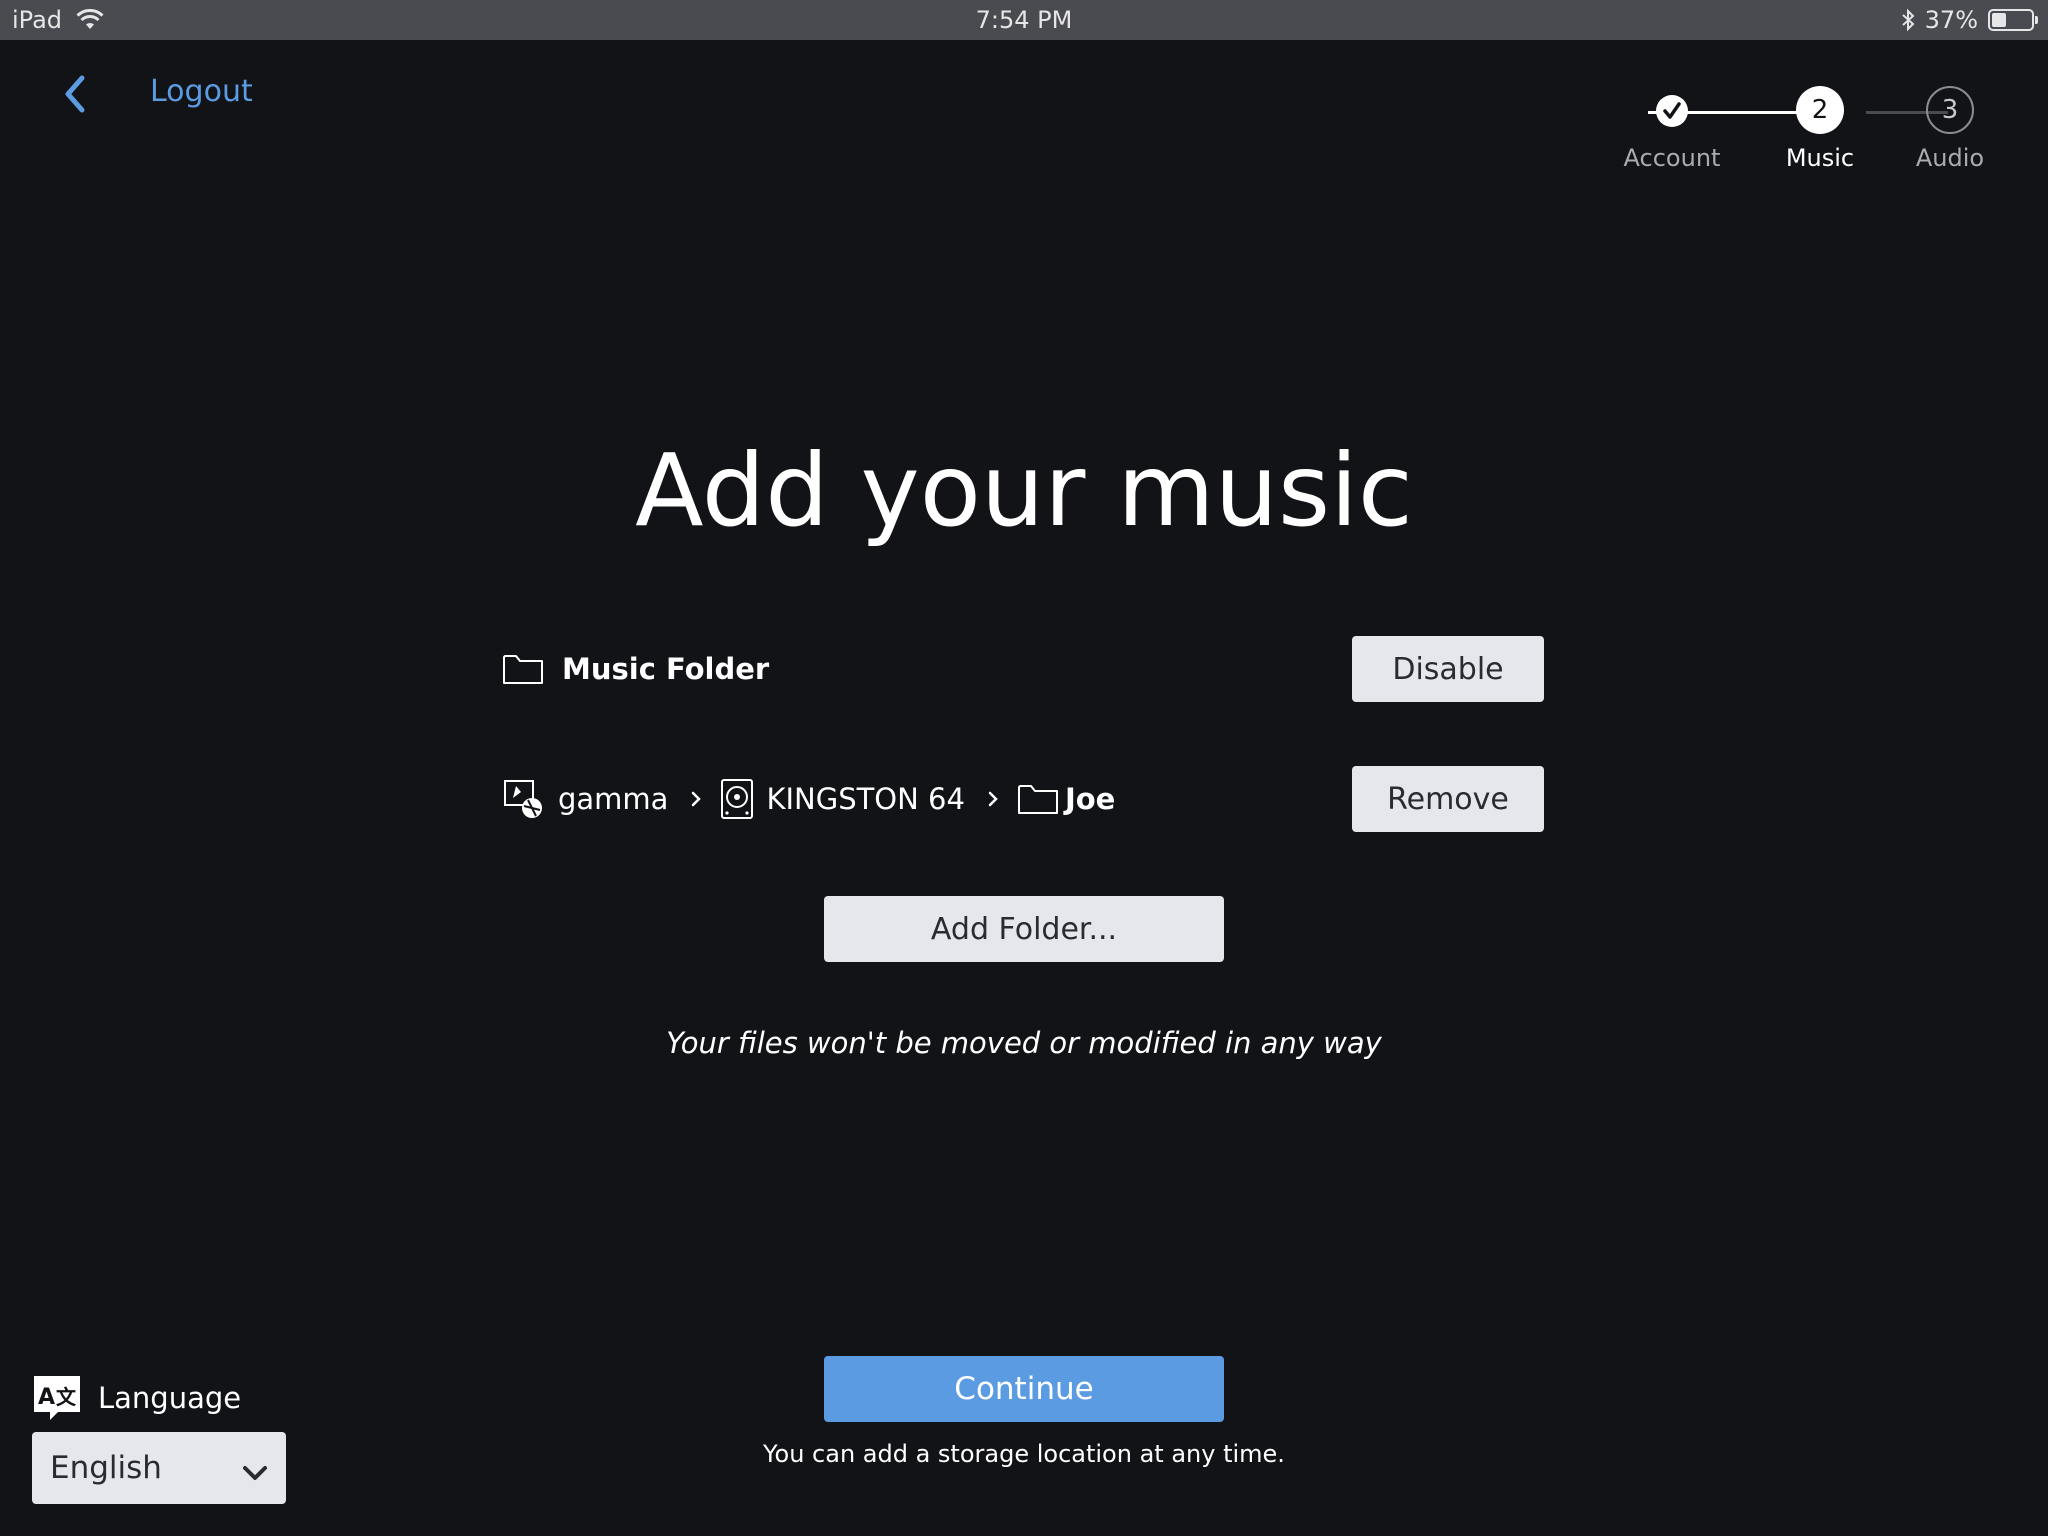 This screenshot has width=2048, height=1536. I want to click on status-bar-time: 7:54 PM, so click(1024, 20).